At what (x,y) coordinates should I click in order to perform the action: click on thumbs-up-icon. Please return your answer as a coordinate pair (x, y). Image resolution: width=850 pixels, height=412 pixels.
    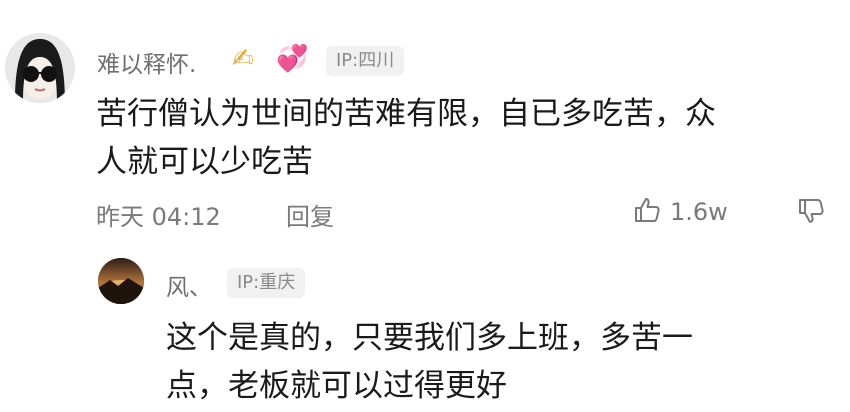
    Looking at the image, I should click on (647, 212).